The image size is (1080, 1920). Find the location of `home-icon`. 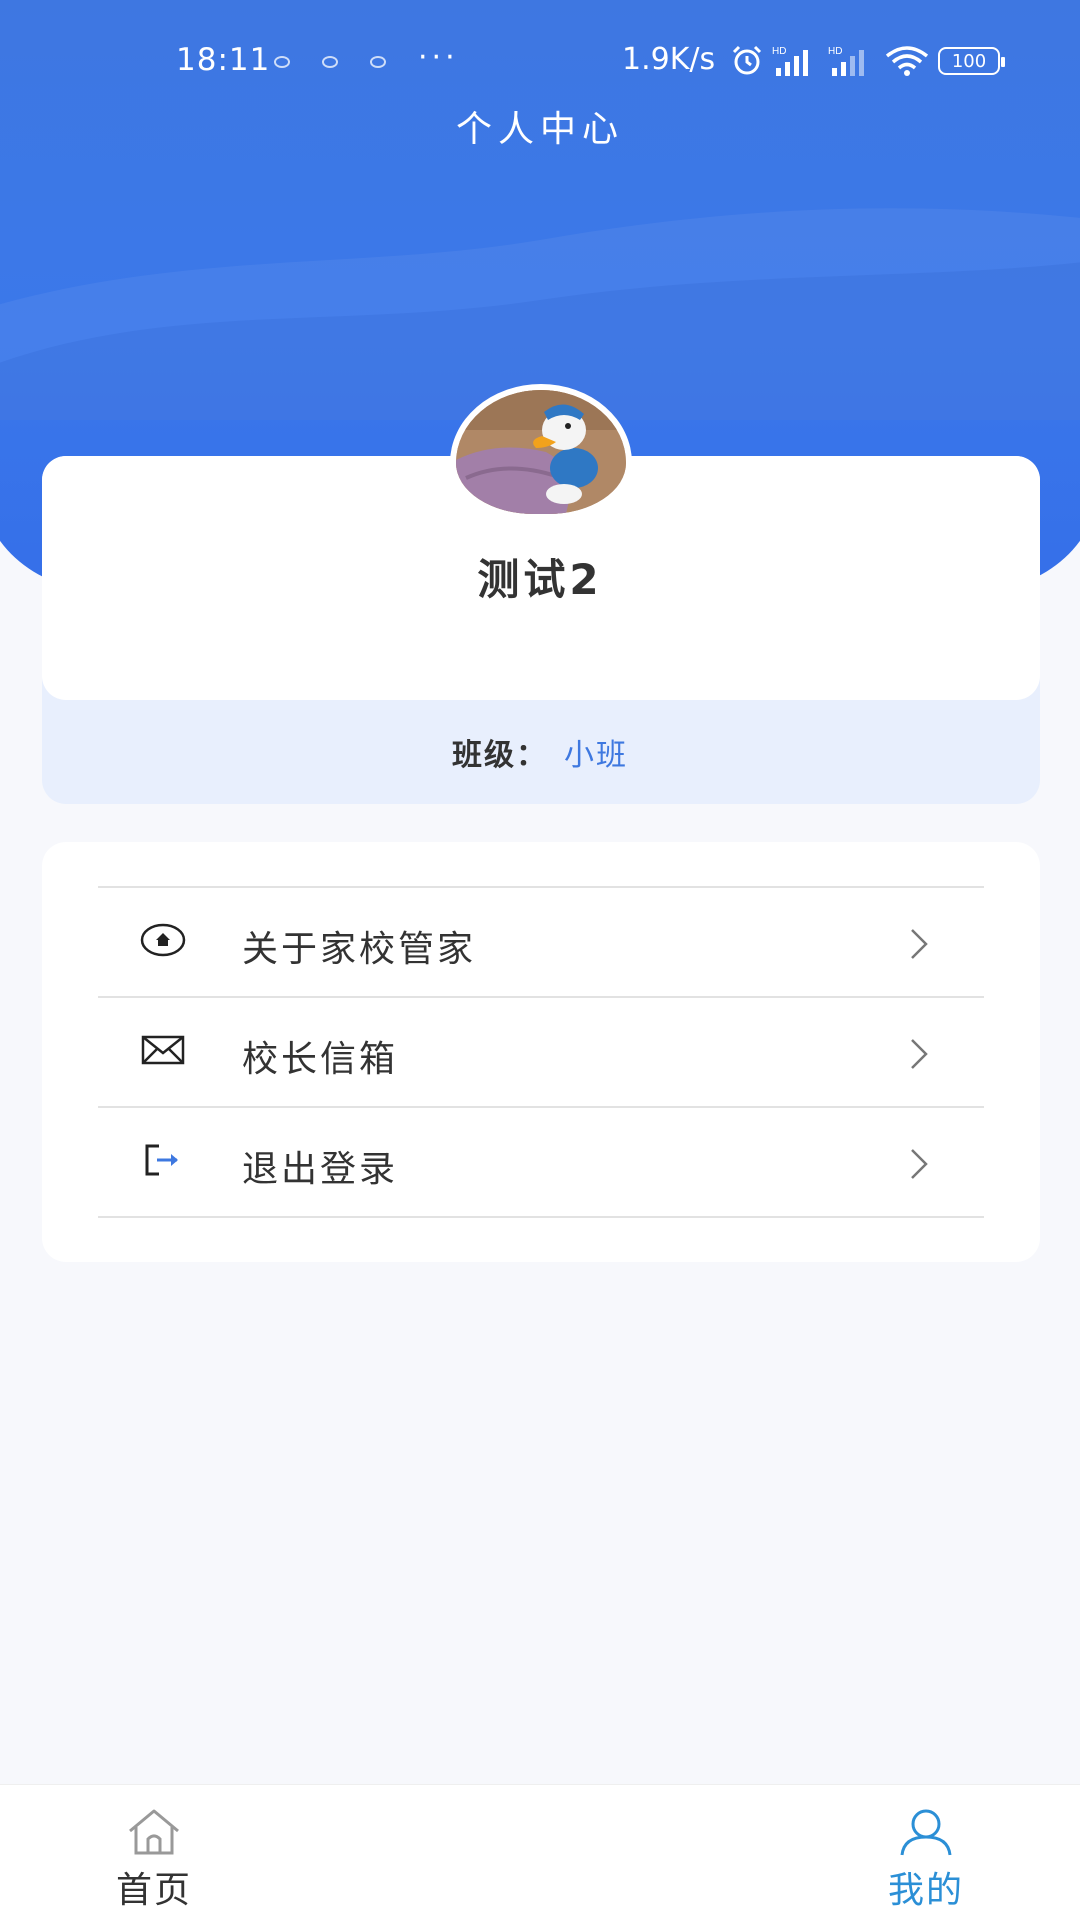

home-icon is located at coordinates (154, 1832).